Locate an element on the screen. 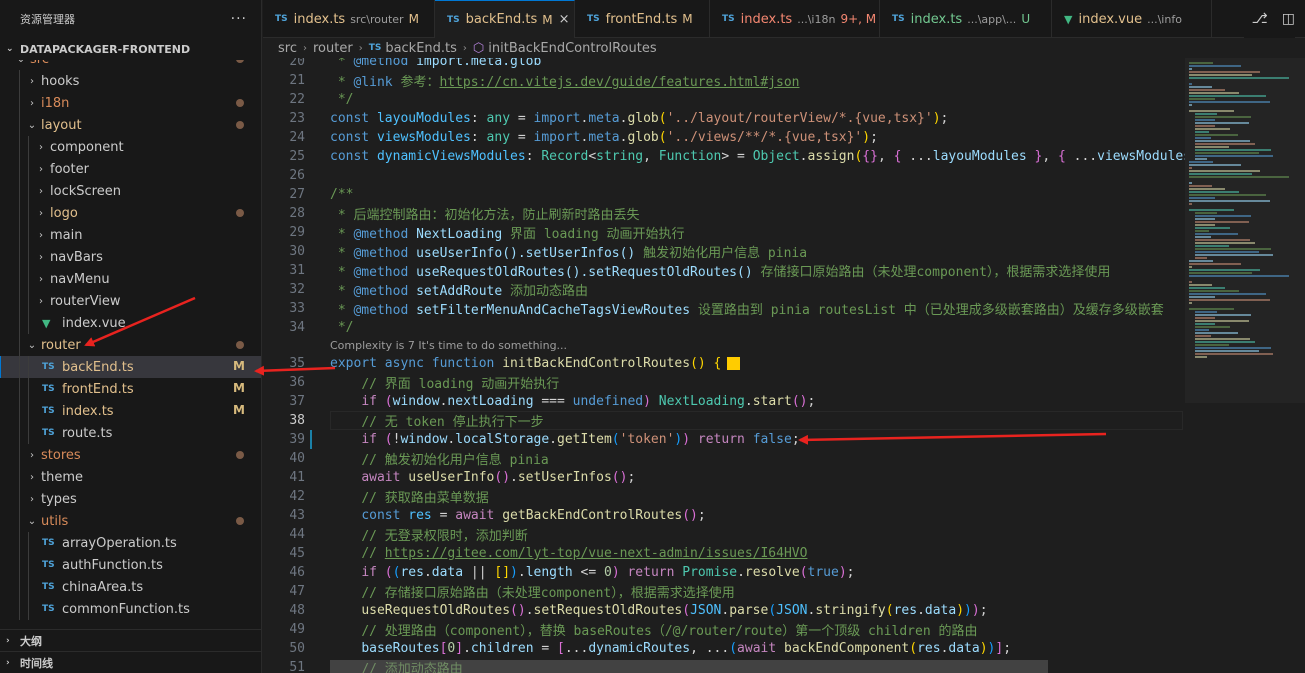 The width and height of the screenshot is (1305, 673). horizontal-scrollbar is located at coordinates (689, 666).